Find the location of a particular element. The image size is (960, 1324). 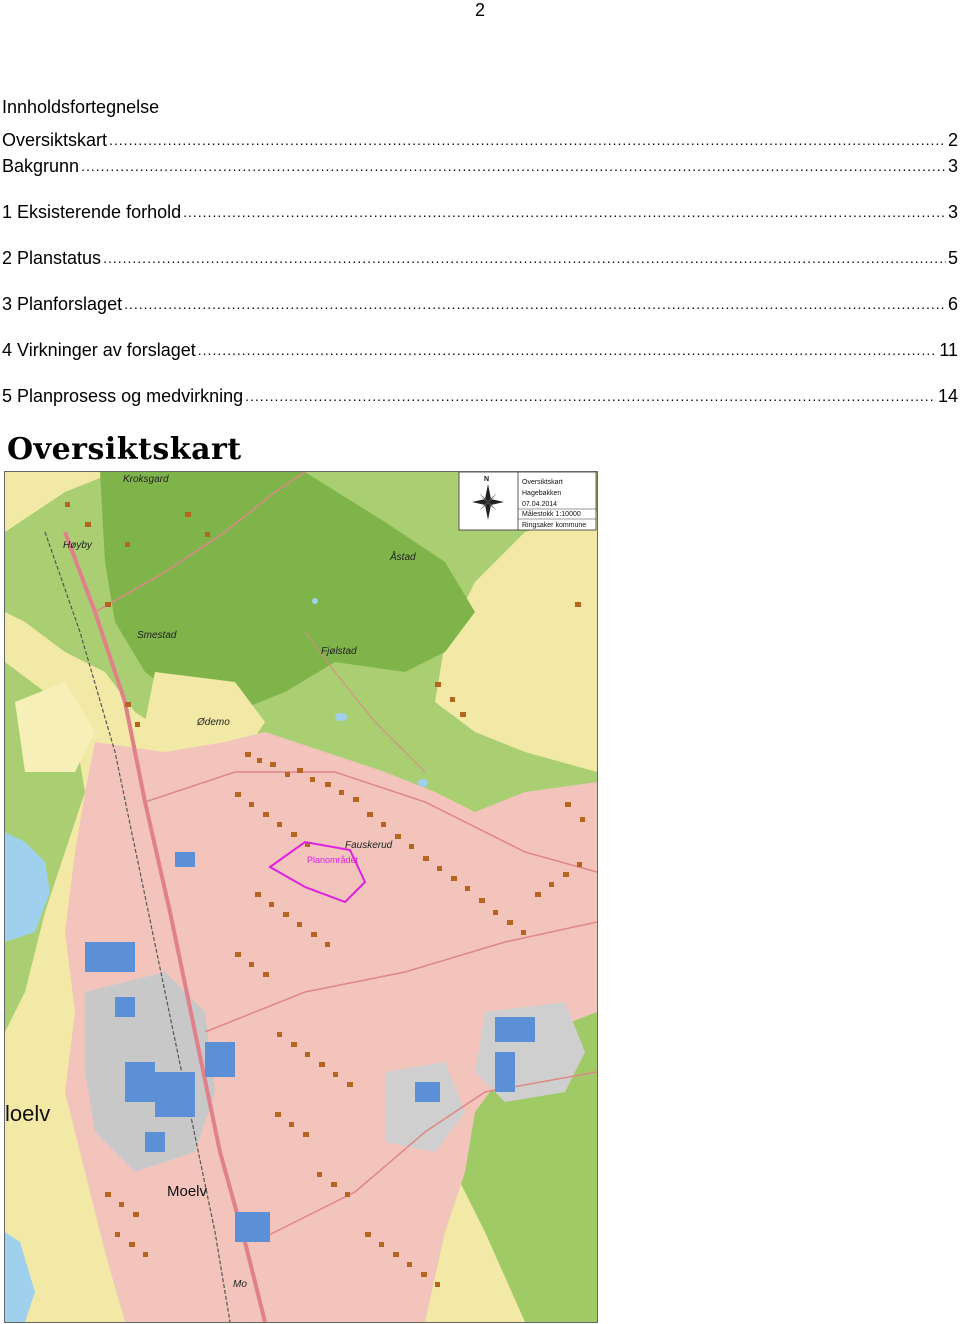

place-label-odemo: Ødemo is located at coordinates (213, 722).